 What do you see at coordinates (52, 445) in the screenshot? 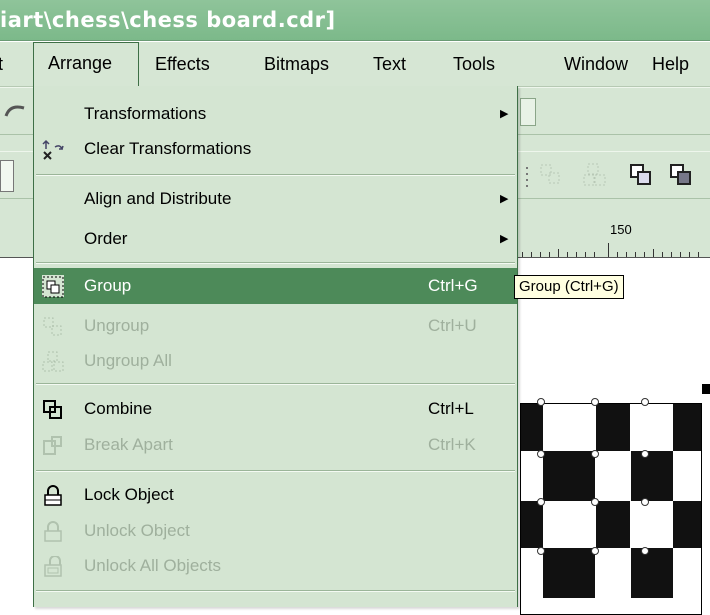
I see `break-apart-icon` at bounding box center [52, 445].